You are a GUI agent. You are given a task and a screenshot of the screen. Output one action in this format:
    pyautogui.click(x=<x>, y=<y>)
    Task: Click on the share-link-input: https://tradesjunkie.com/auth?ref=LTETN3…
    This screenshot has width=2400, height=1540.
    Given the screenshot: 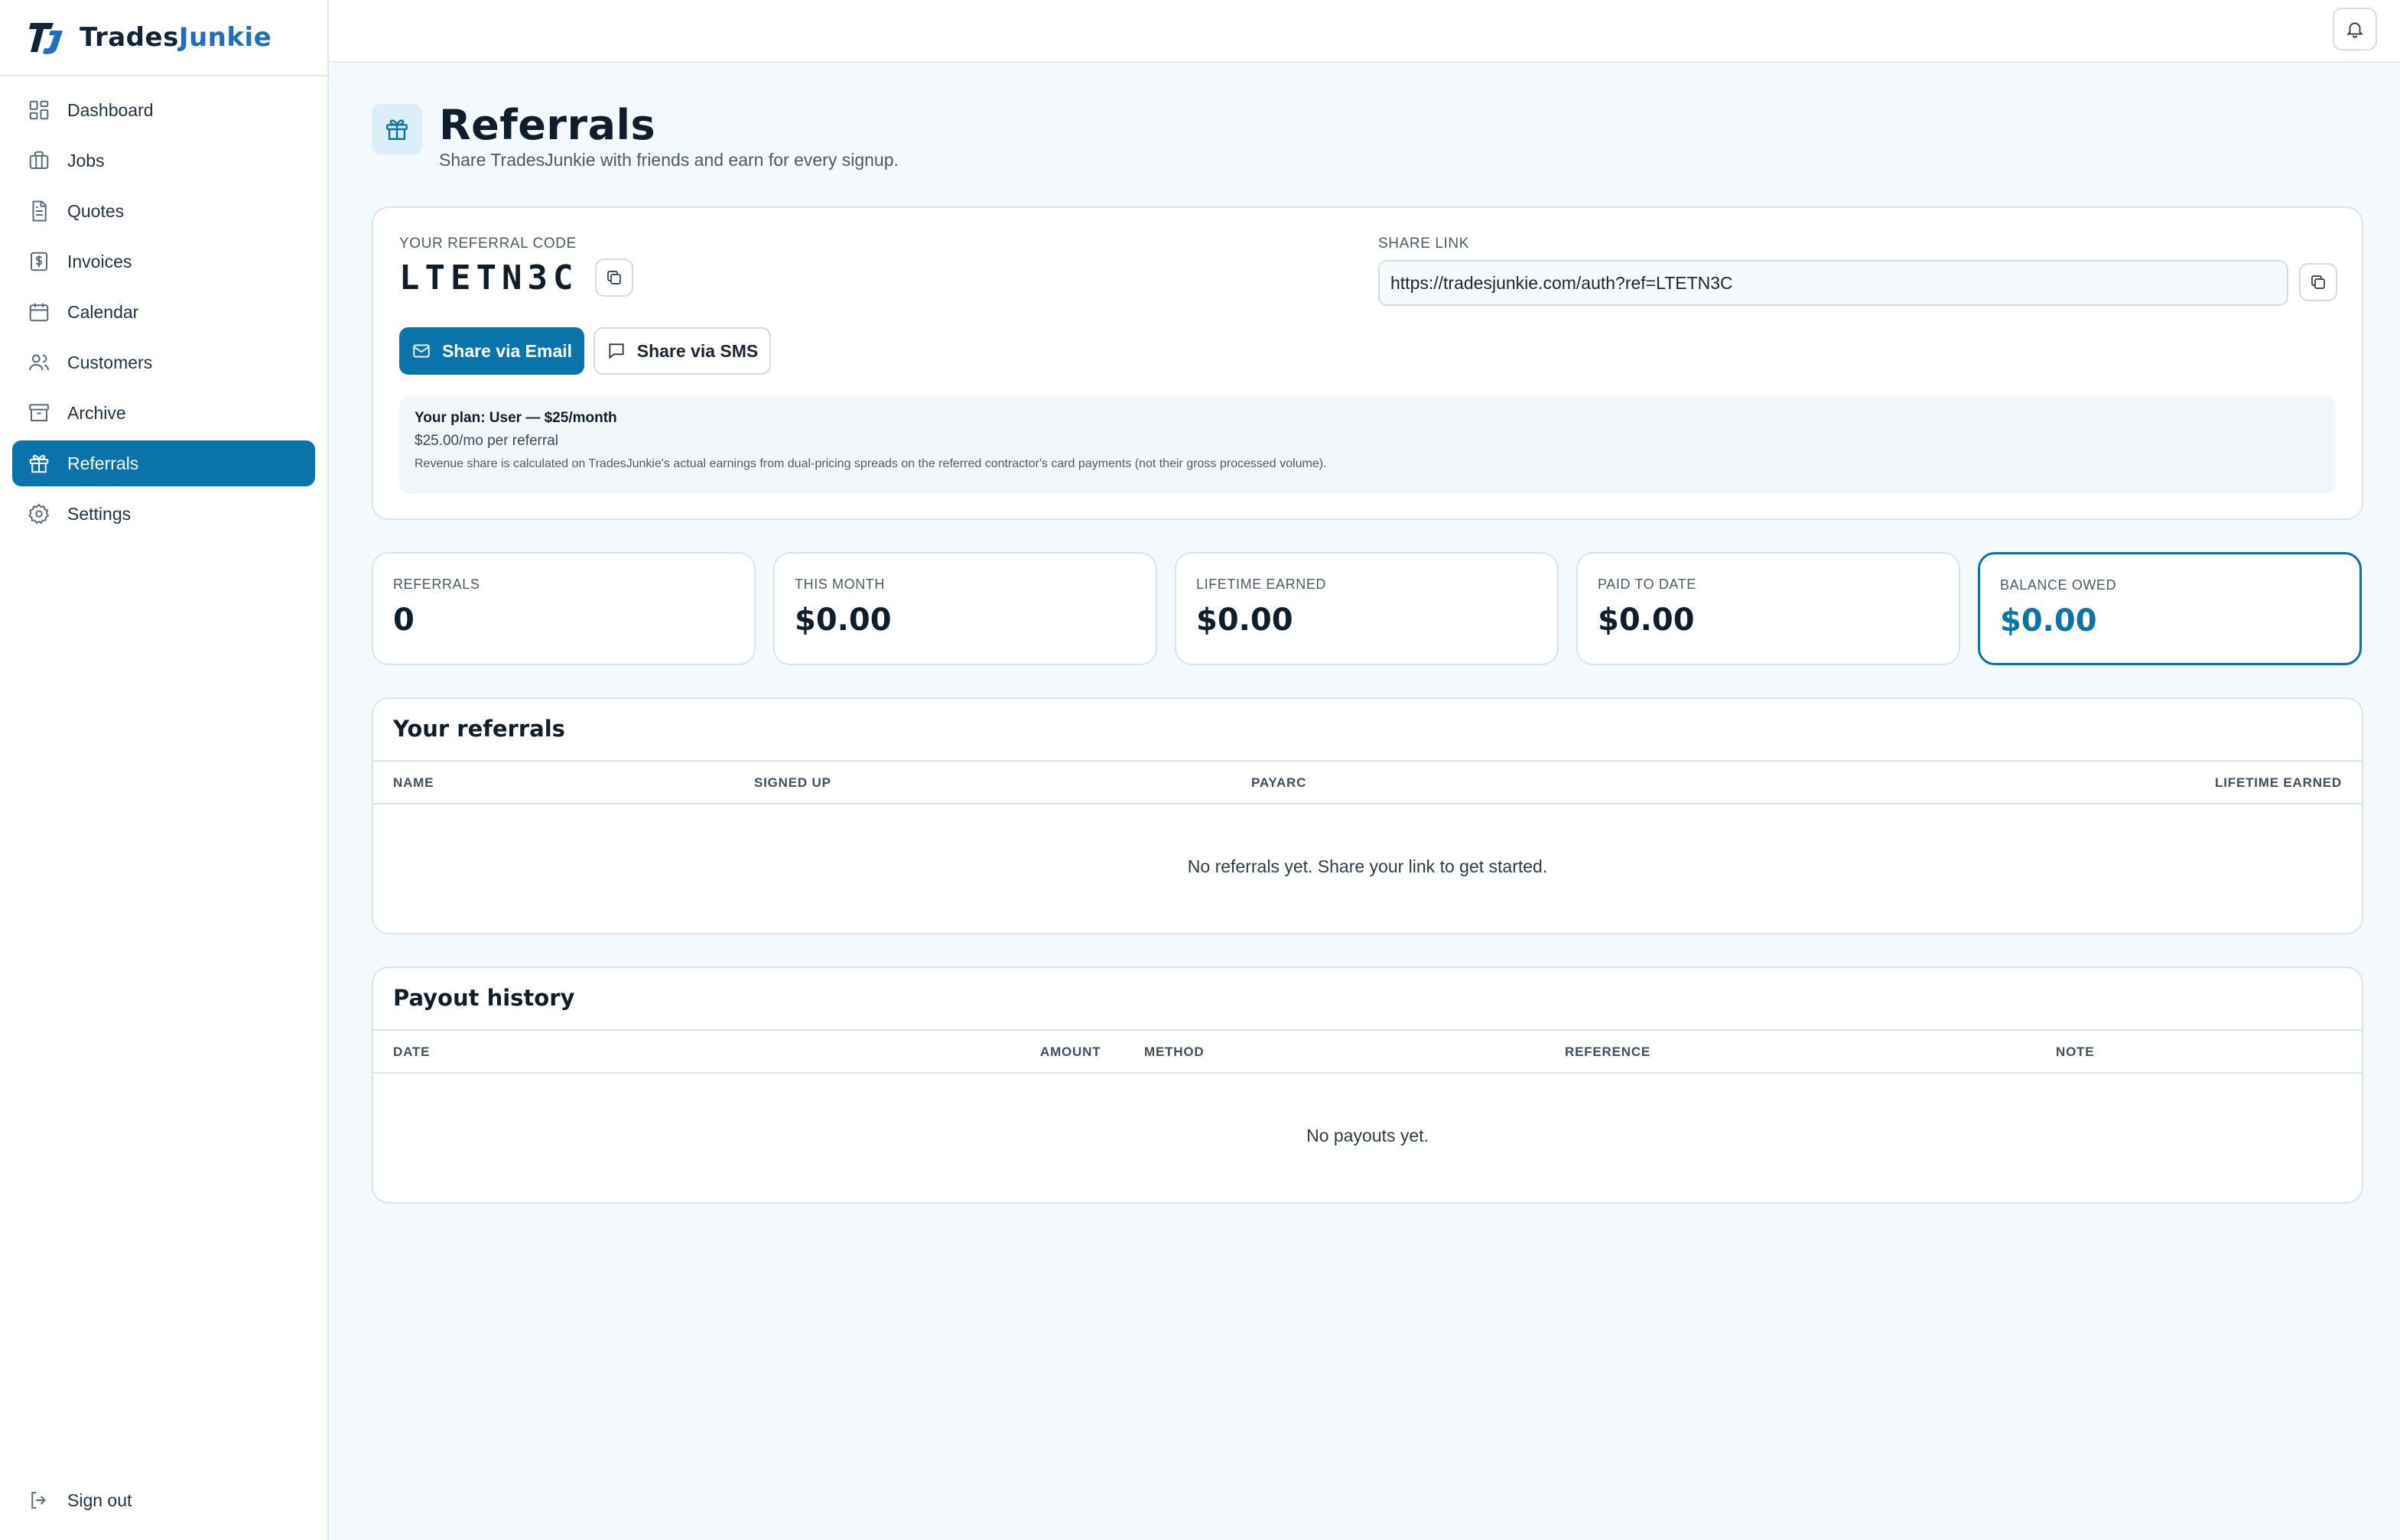 What is the action you would take?
    pyautogui.click(x=1833, y=283)
    